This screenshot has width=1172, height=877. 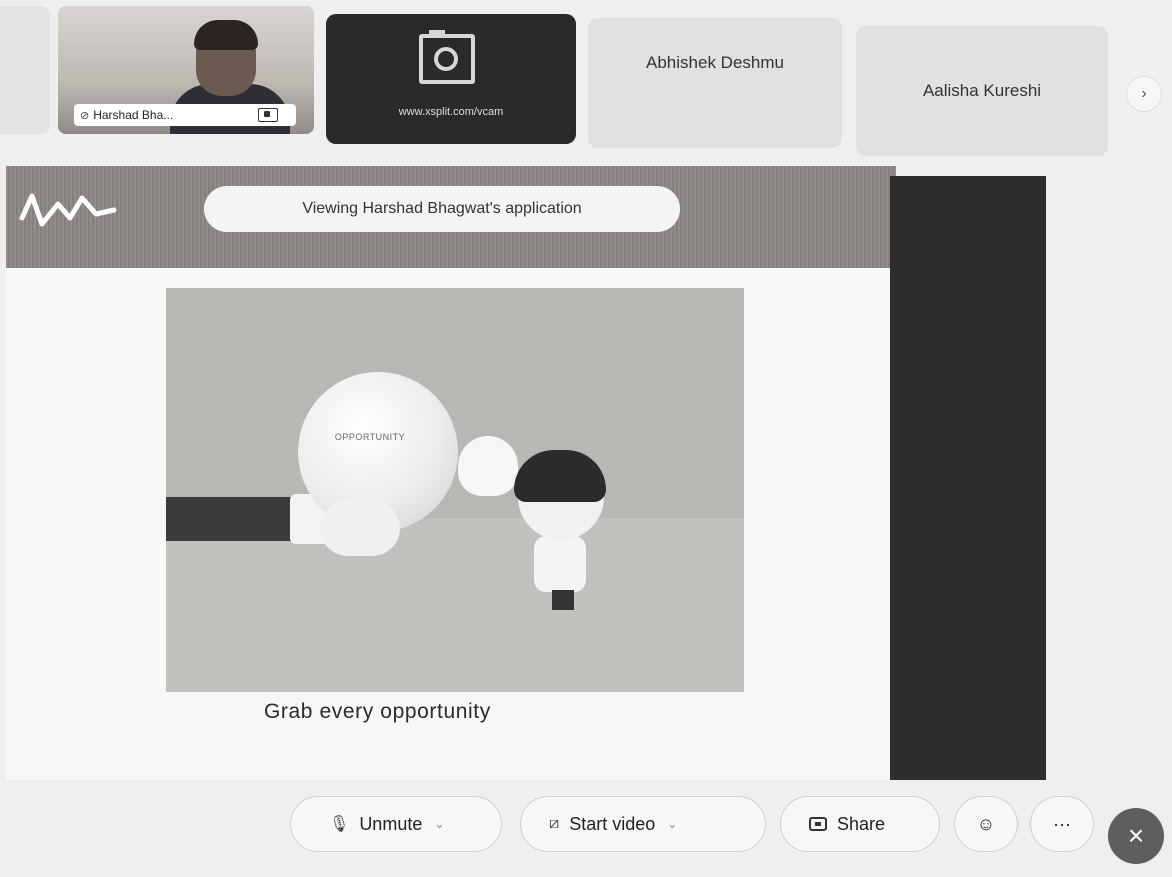 I want to click on start-video-button: ⧄ Start video ⌄, so click(x=643, y=824).